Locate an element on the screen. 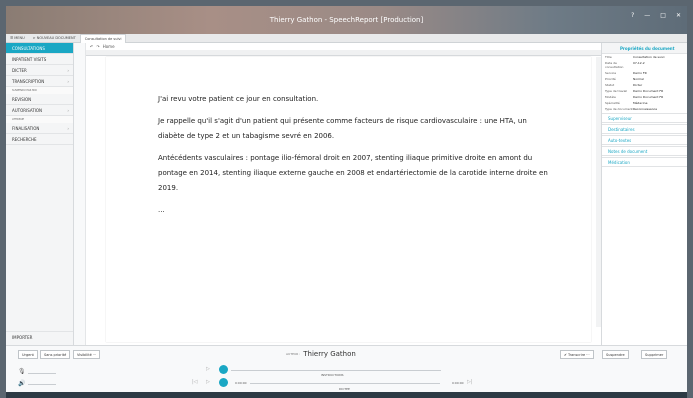 Image resolution: width=693 pixels, height=398 pixels. prop-value: Reconnaissance is located at coordinates (645, 109).